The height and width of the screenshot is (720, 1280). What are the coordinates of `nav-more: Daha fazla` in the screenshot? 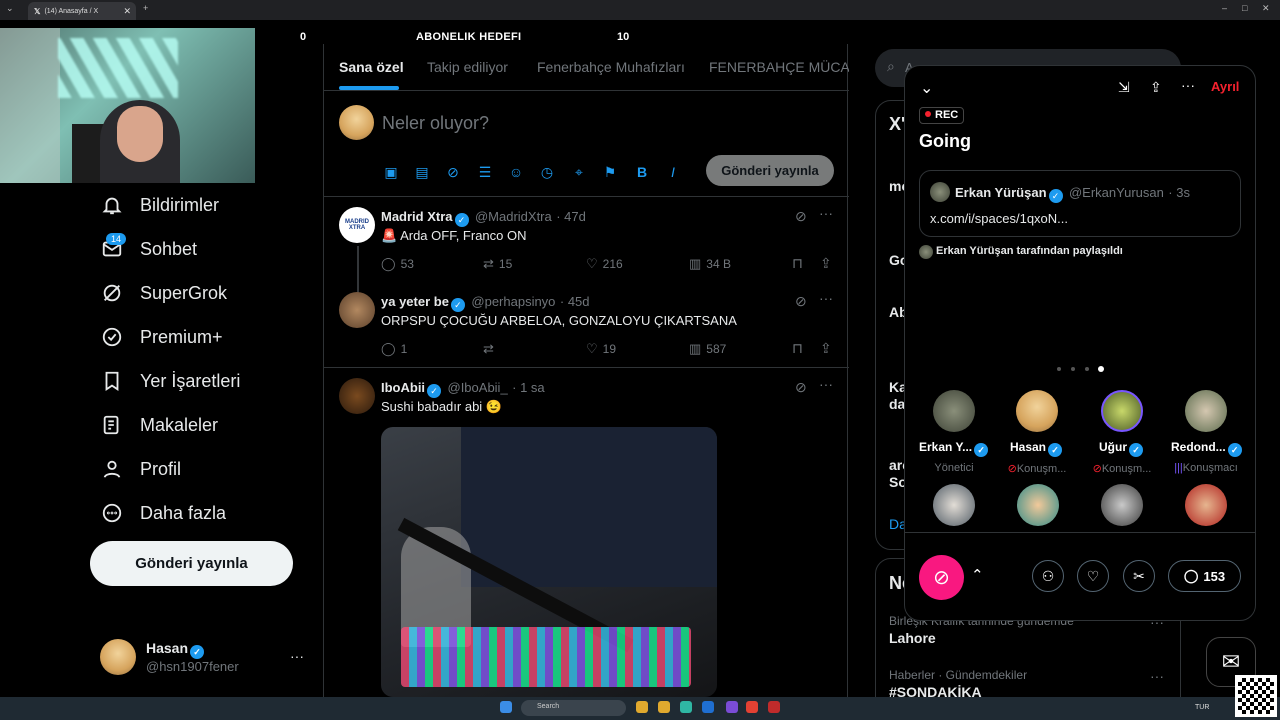 It's located at (163, 513).